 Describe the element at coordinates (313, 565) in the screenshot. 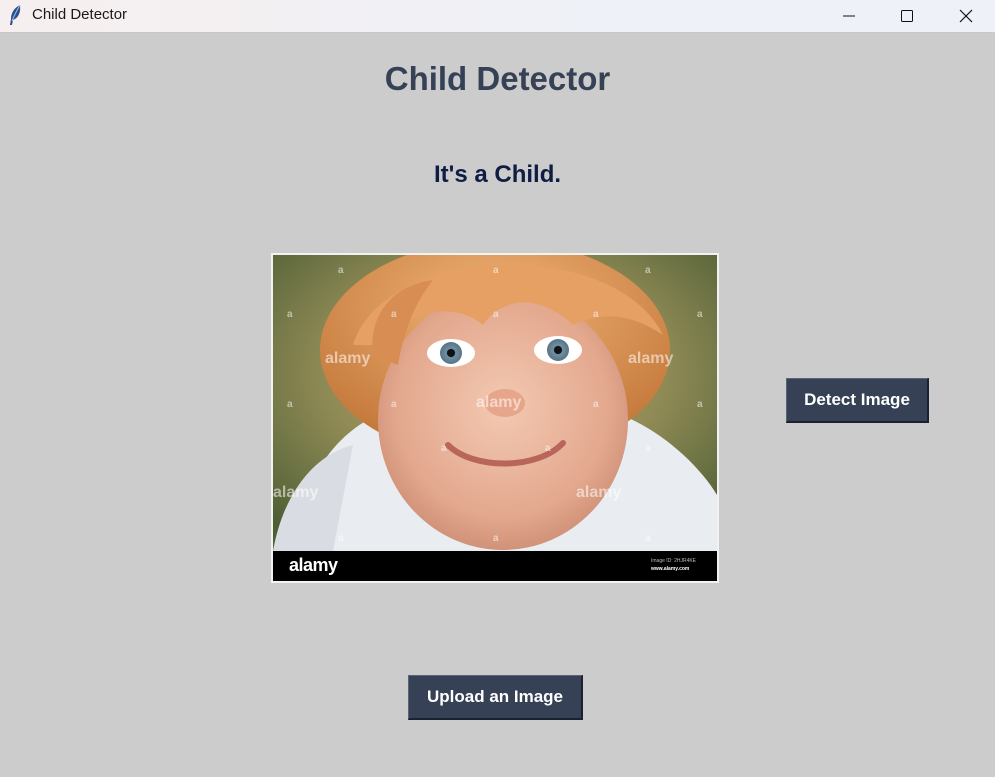

I see `alamy-logo: alamy` at that location.